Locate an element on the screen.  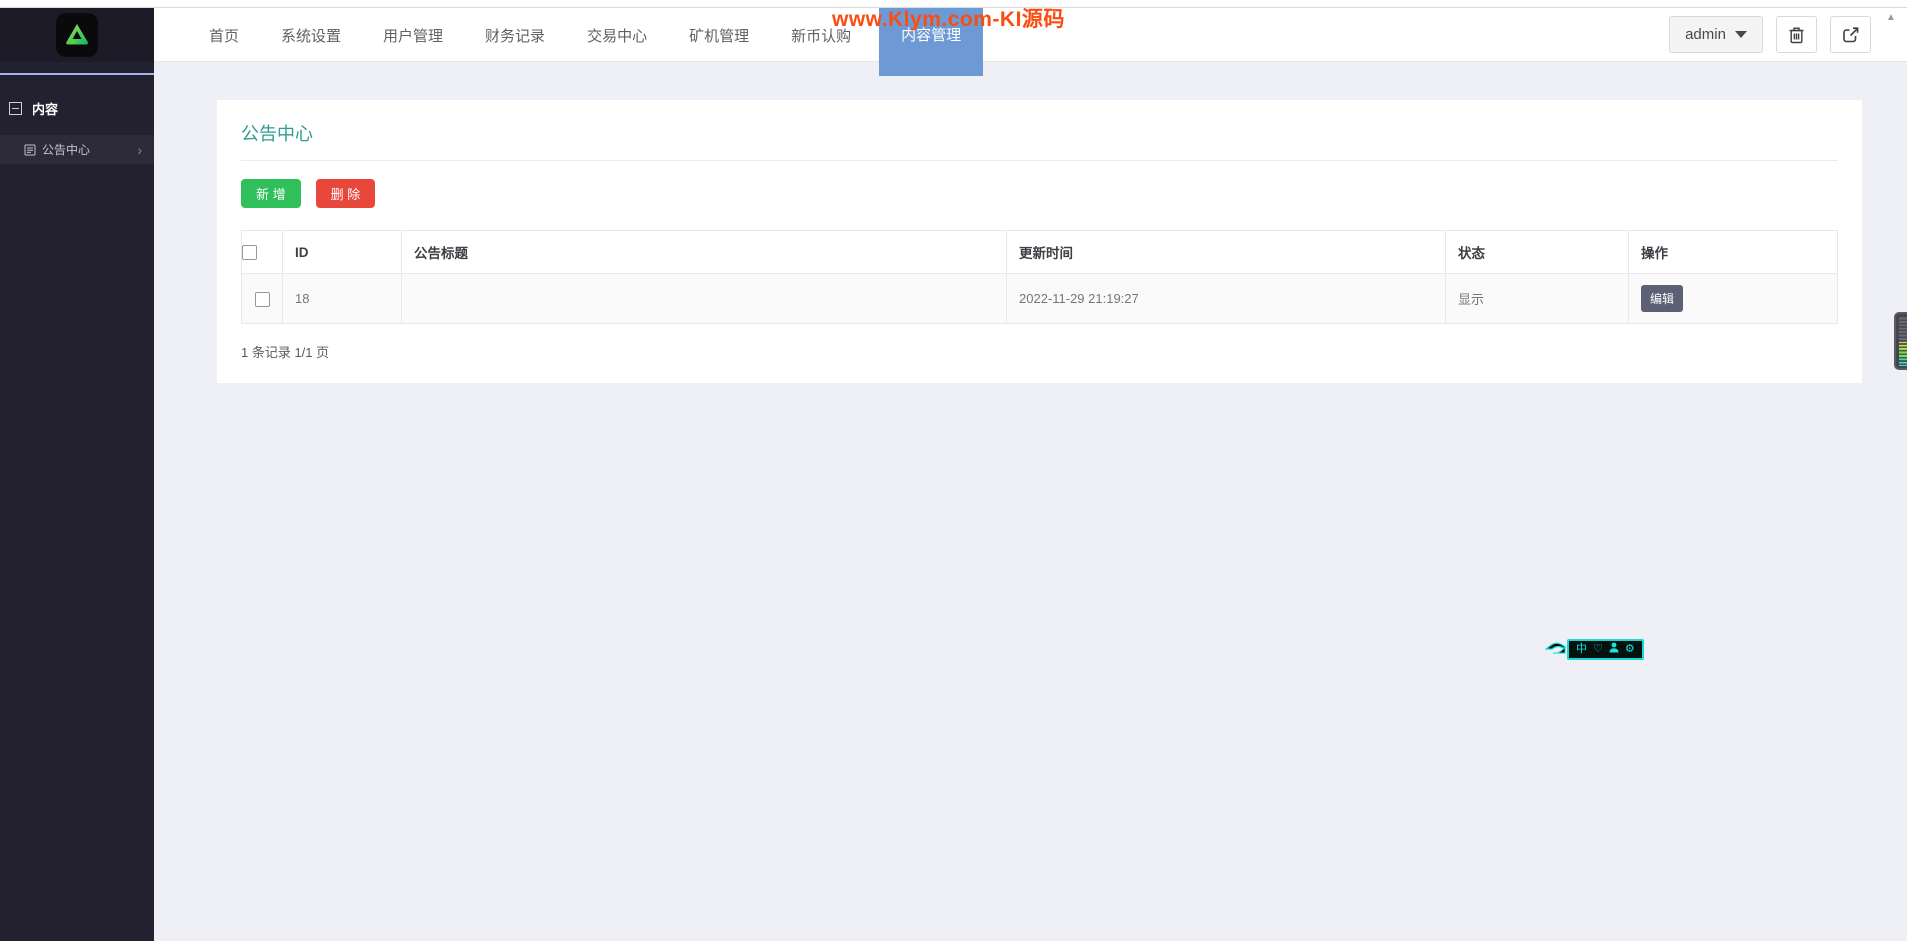
admin-user-menu: admin is located at coordinates (1716, 34).